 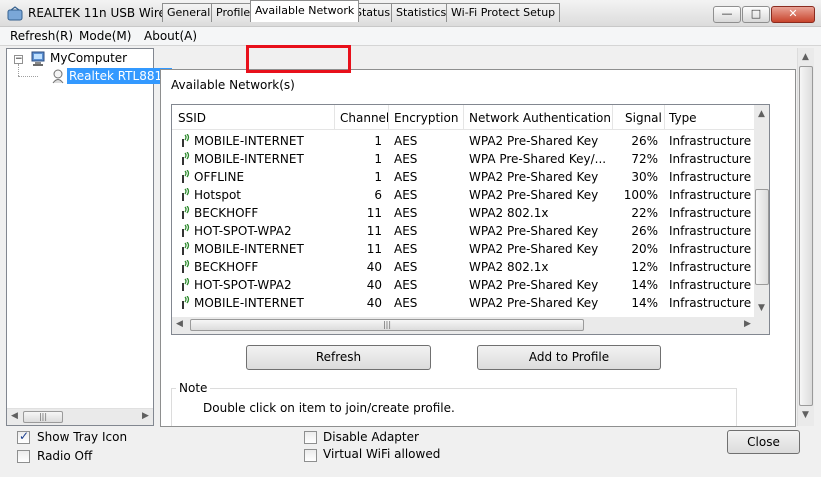 What do you see at coordinates (378, 195) in the screenshot?
I see `cell-channel: 6` at bounding box center [378, 195].